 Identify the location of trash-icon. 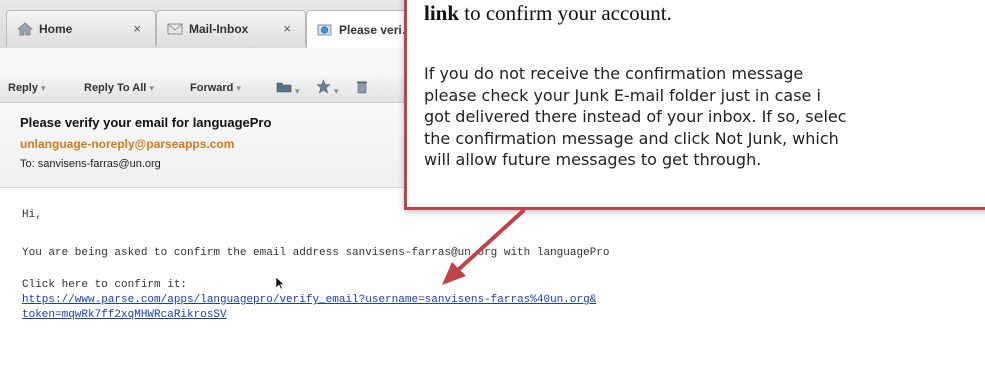
(362, 87).